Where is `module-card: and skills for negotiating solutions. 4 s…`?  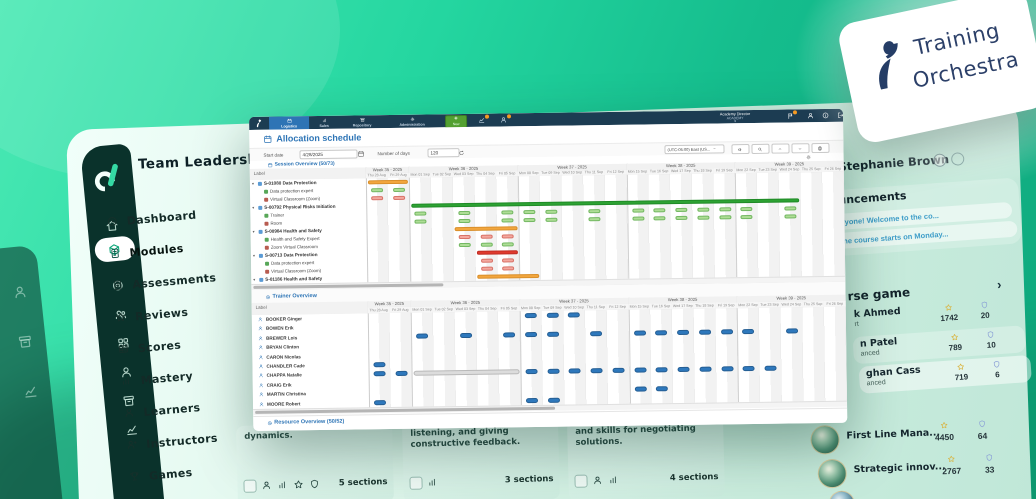 module-card: and skills for negotiating solutions. 4 s… is located at coordinates (646, 457).